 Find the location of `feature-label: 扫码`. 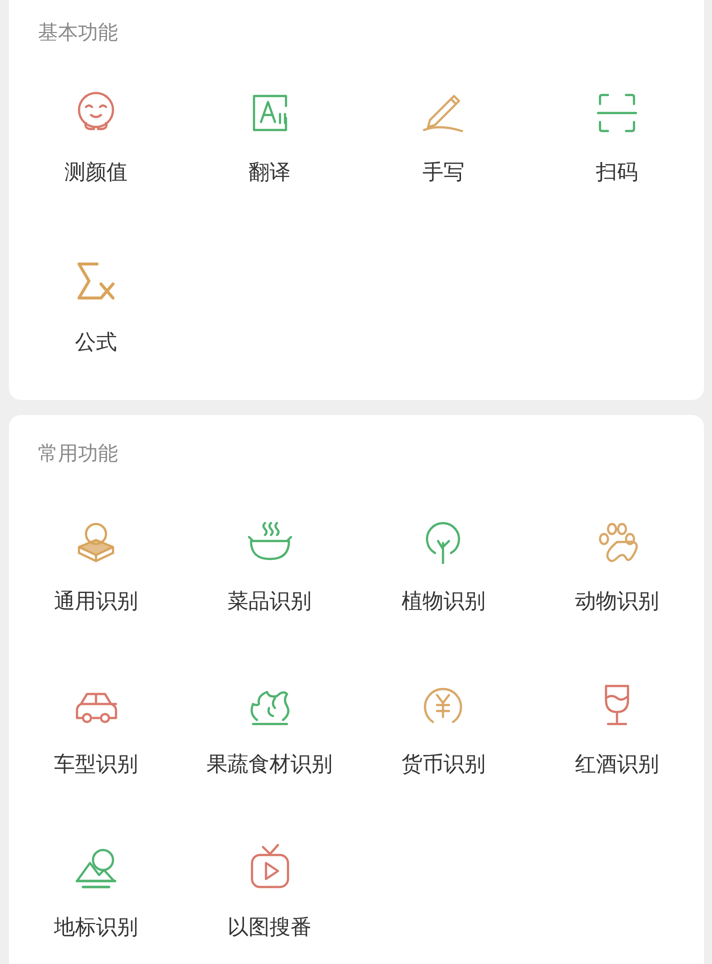

feature-label: 扫码 is located at coordinates (617, 172).